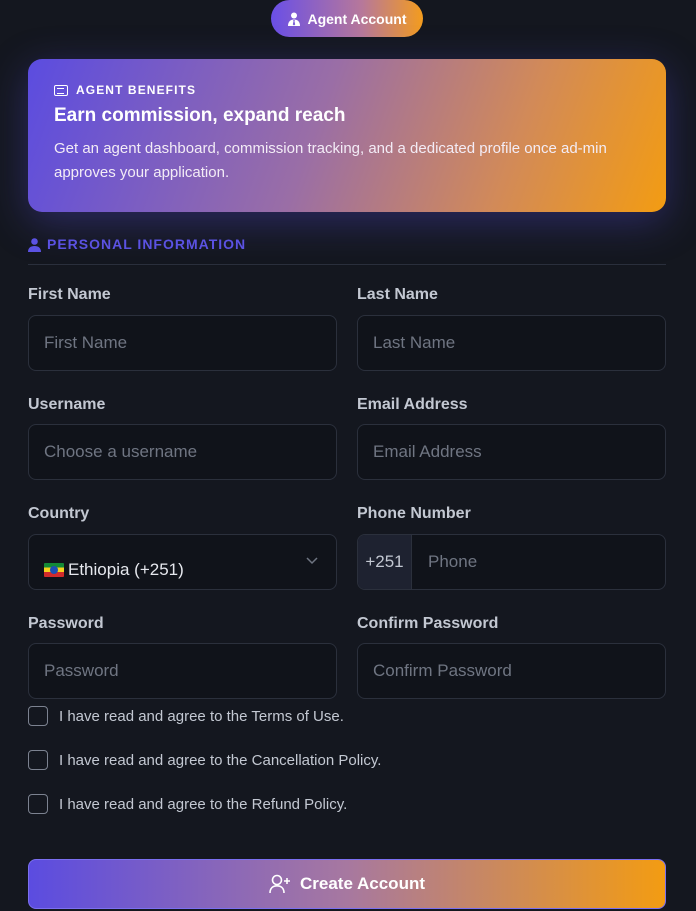  What do you see at coordinates (38, 760) in the screenshot?
I see `cancellation-checkbox` at bounding box center [38, 760].